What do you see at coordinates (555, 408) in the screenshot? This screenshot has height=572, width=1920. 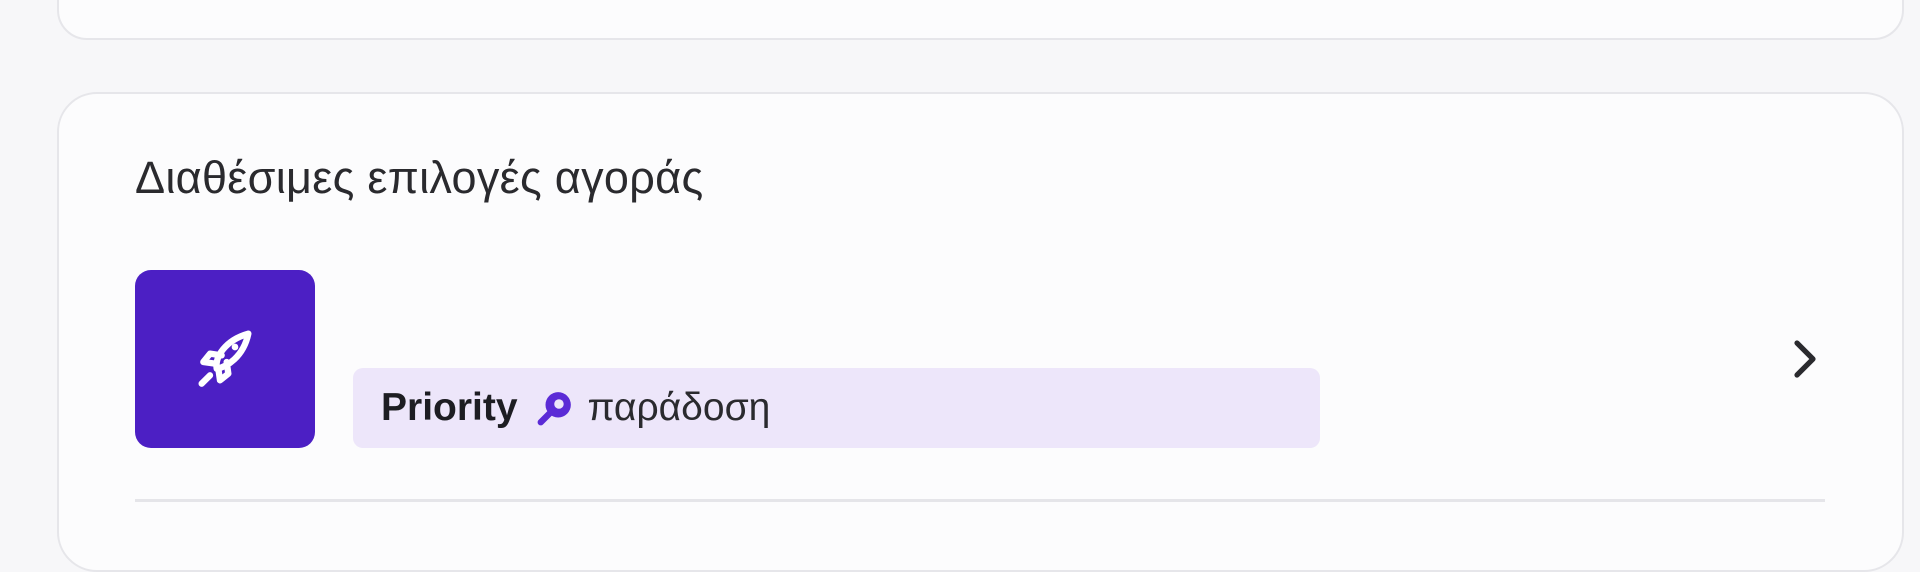 I see `priority-rocket-icon` at bounding box center [555, 408].